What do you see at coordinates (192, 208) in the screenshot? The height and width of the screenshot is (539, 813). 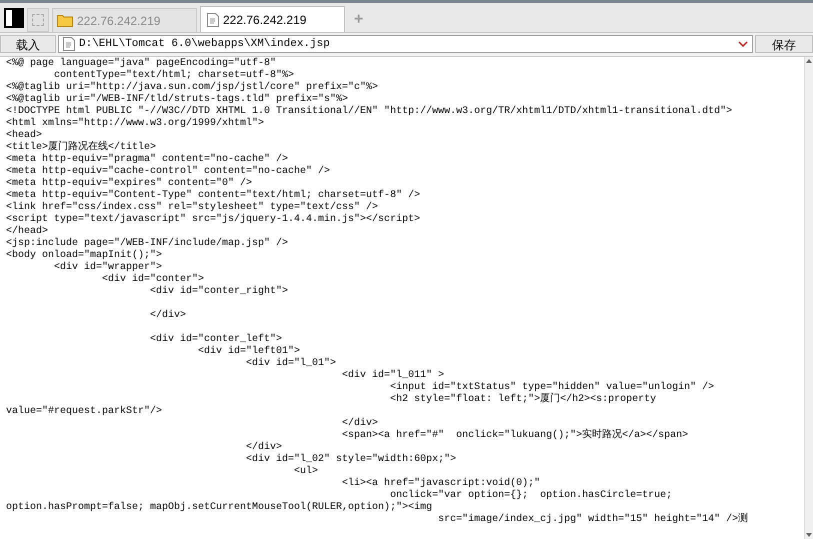 I see `code-line: <link href="css/index.css" rel="stylesheet" type="text/css" />` at bounding box center [192, 208].